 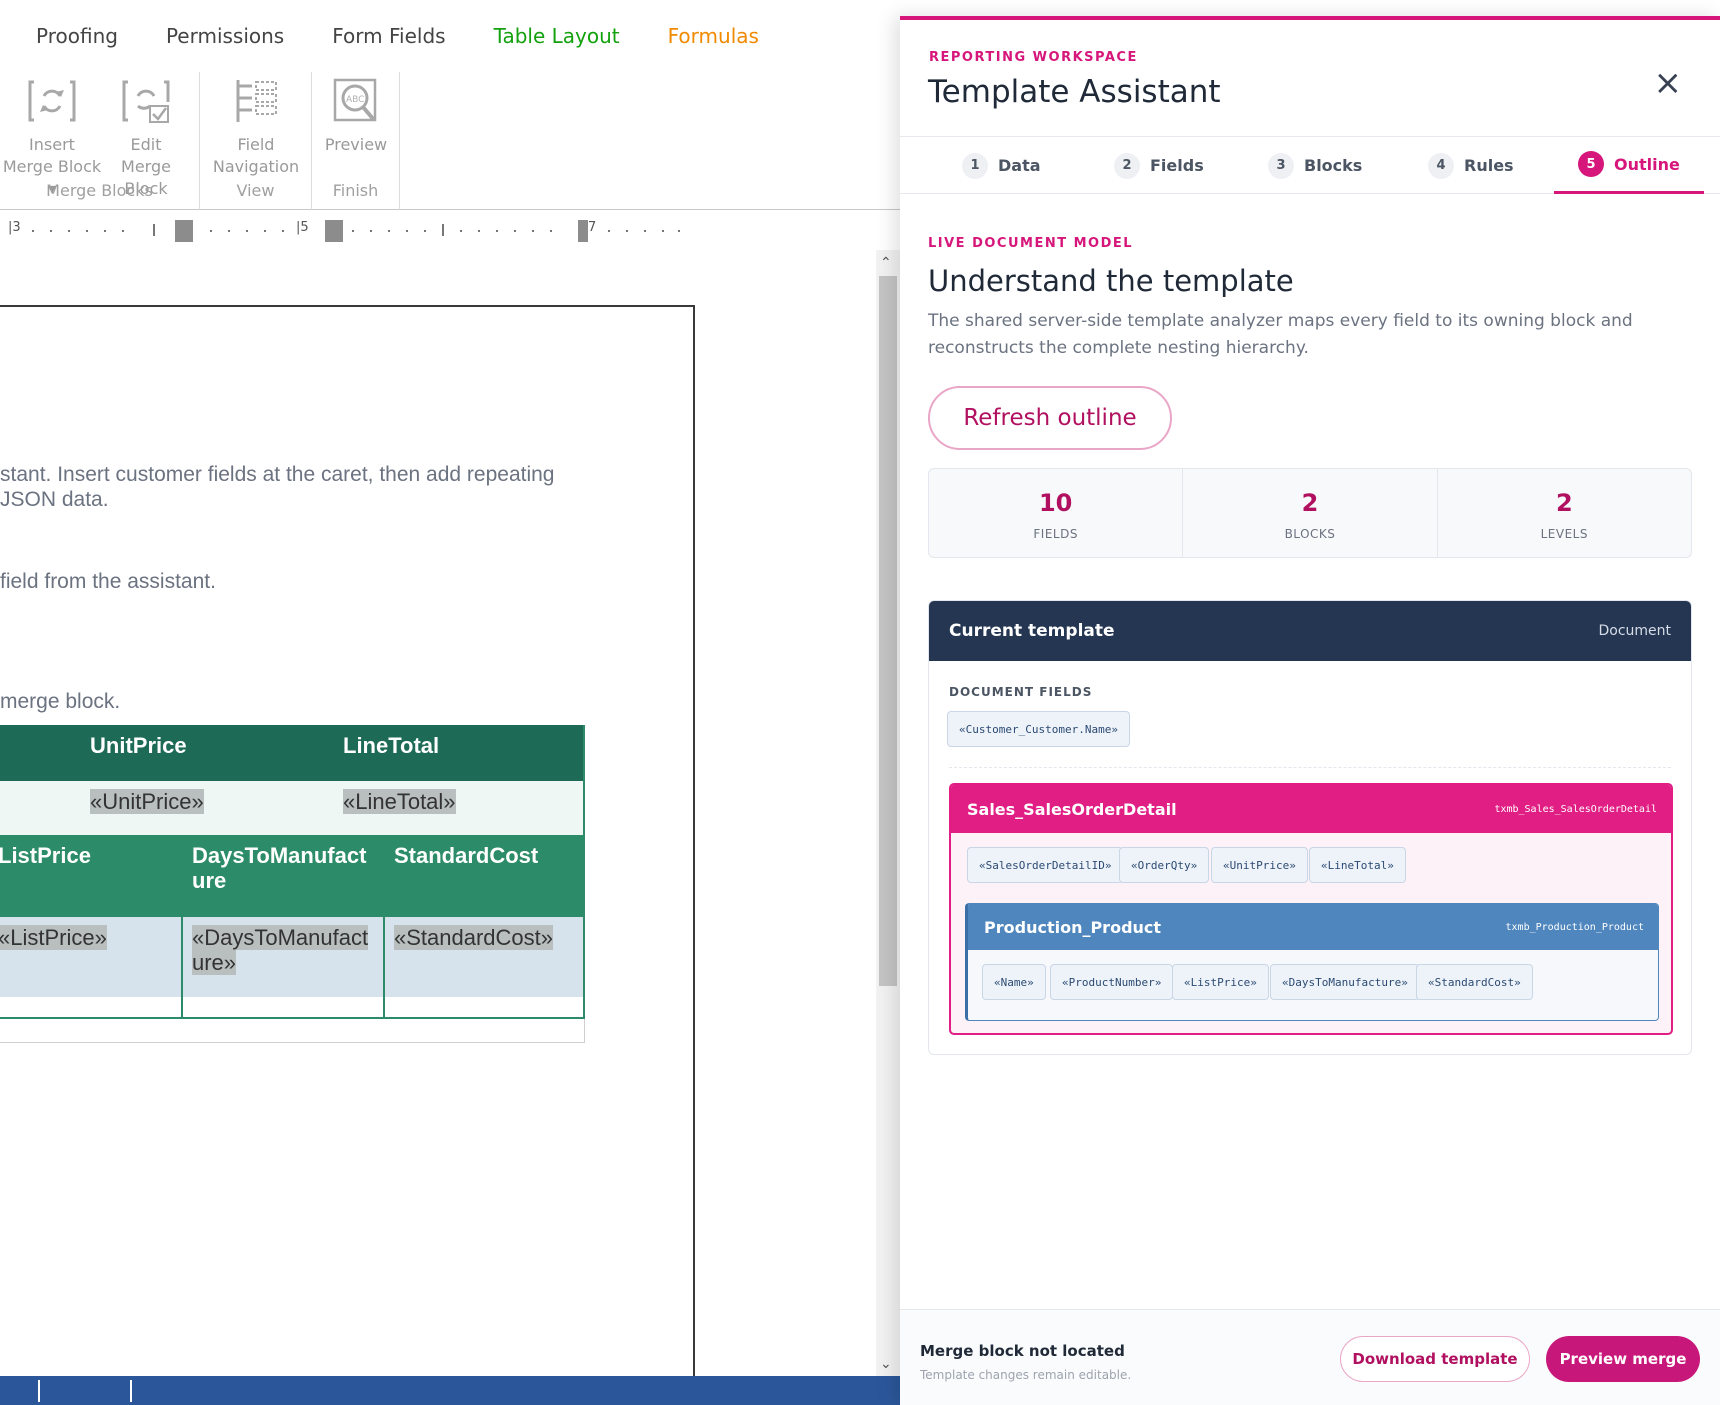 I want to click on table-header-cell: ListPrice, so click(x=91, y=876).